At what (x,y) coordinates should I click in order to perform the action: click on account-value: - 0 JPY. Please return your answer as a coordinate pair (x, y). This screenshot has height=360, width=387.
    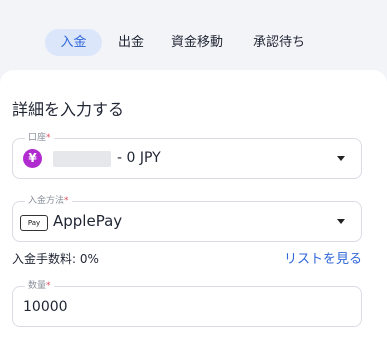
    Looking at the image, I should click on (139, 158).